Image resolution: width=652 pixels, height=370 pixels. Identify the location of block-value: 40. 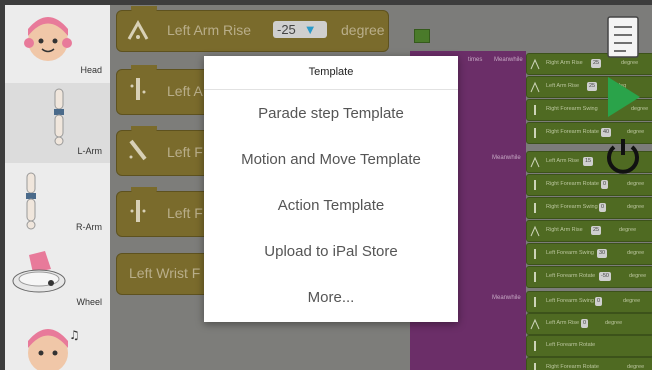
(606, 132).